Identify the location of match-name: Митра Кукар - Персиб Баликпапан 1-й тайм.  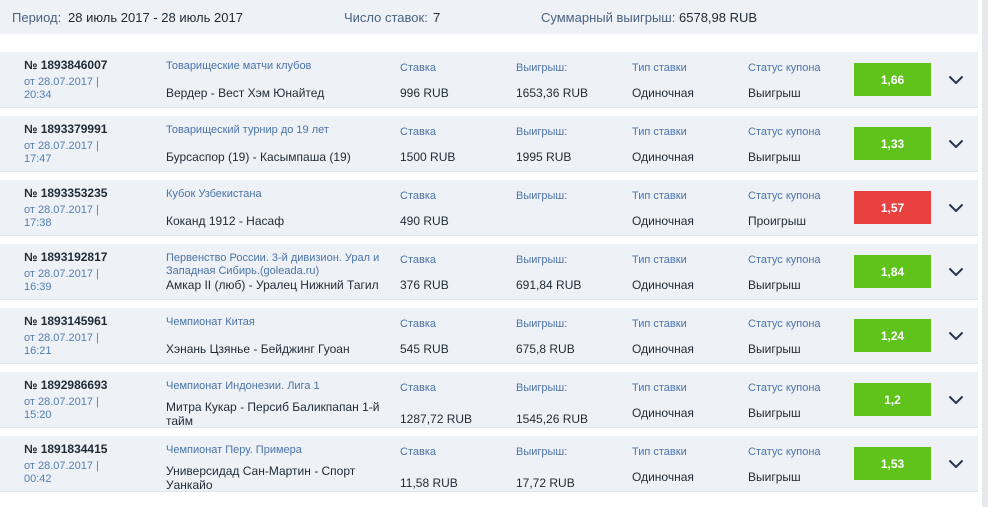
(273, 414).